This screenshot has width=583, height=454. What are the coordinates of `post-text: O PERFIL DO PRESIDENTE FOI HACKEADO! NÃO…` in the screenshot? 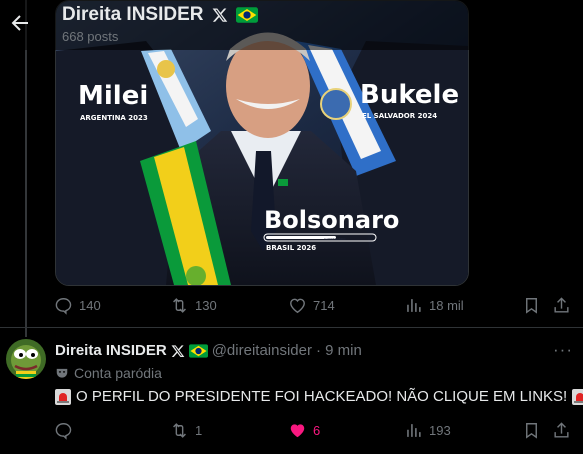 It's located at (319, 396).